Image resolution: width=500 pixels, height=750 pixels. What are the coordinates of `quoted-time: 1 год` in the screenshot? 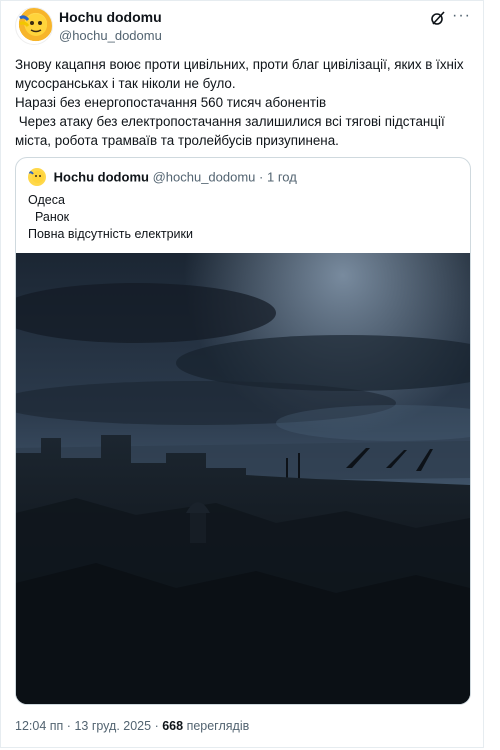 It's located at (282, 177).